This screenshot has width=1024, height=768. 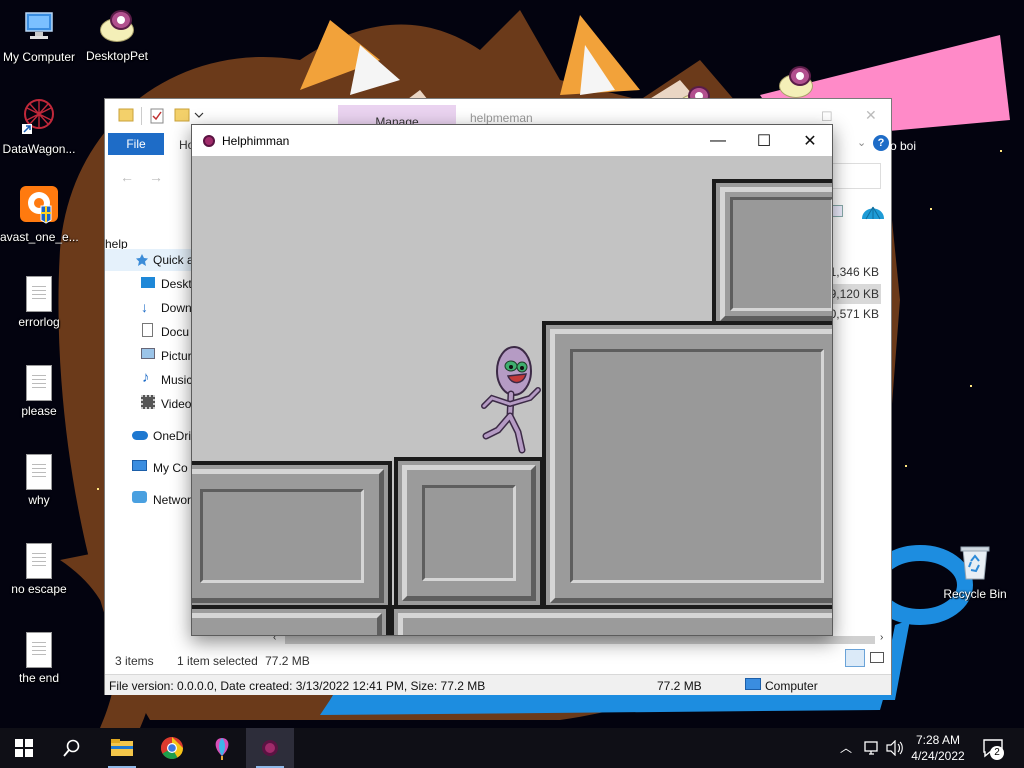 What do you see at coordinates (146, 377) in the screenshot?
I see `music-note-icon: ♪` at bounding box center [146, 377].